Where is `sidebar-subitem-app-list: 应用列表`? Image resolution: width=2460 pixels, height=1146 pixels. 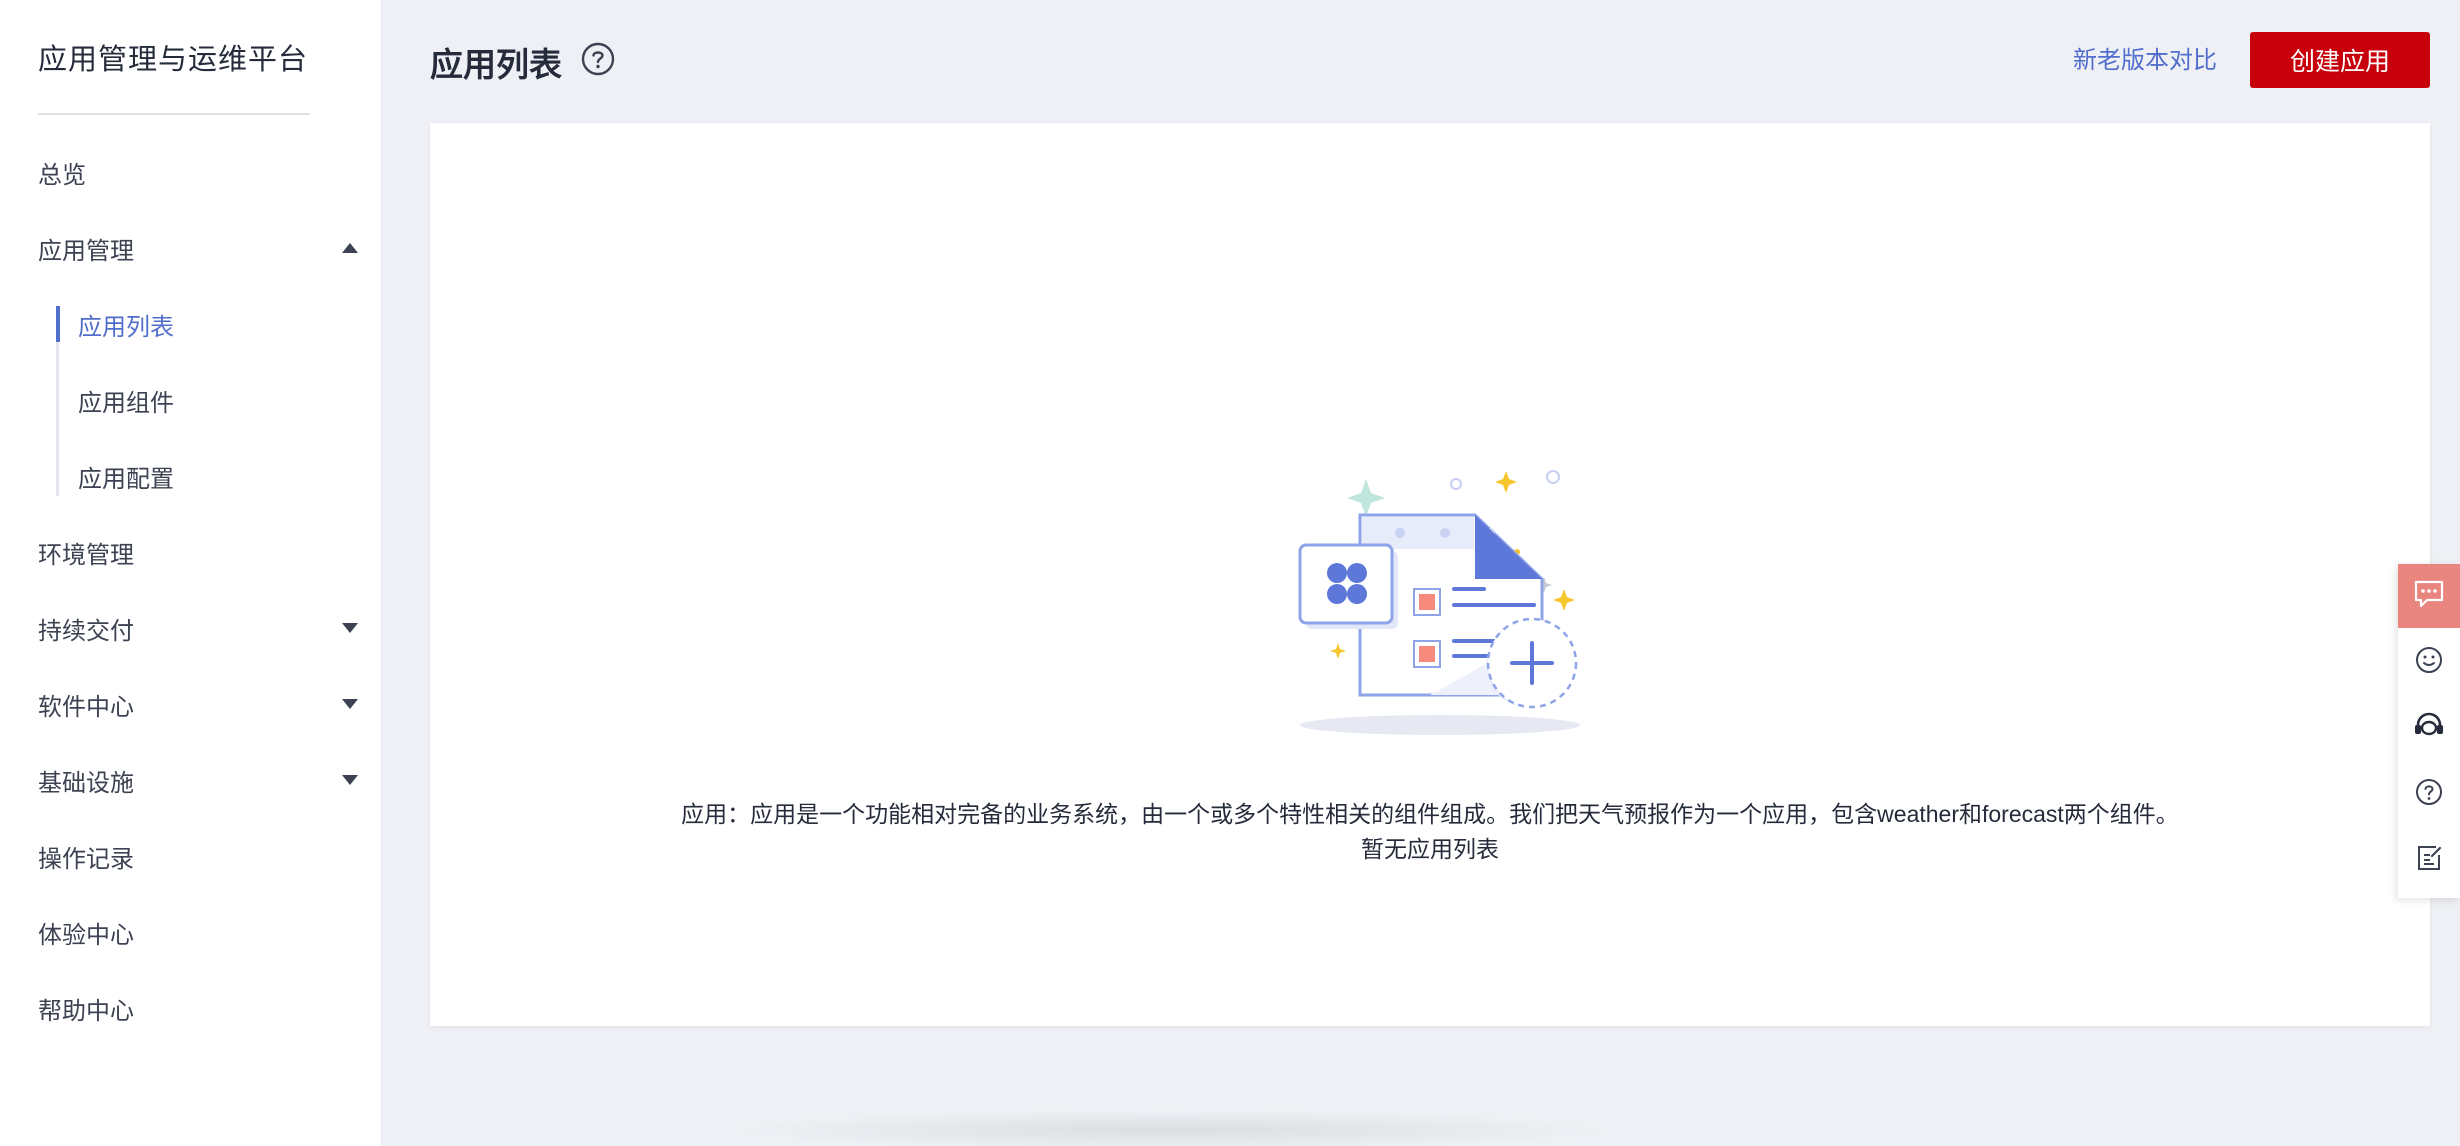
sidebar-subitem-app-list: 应用列表 is located at coordinates (126, 324).